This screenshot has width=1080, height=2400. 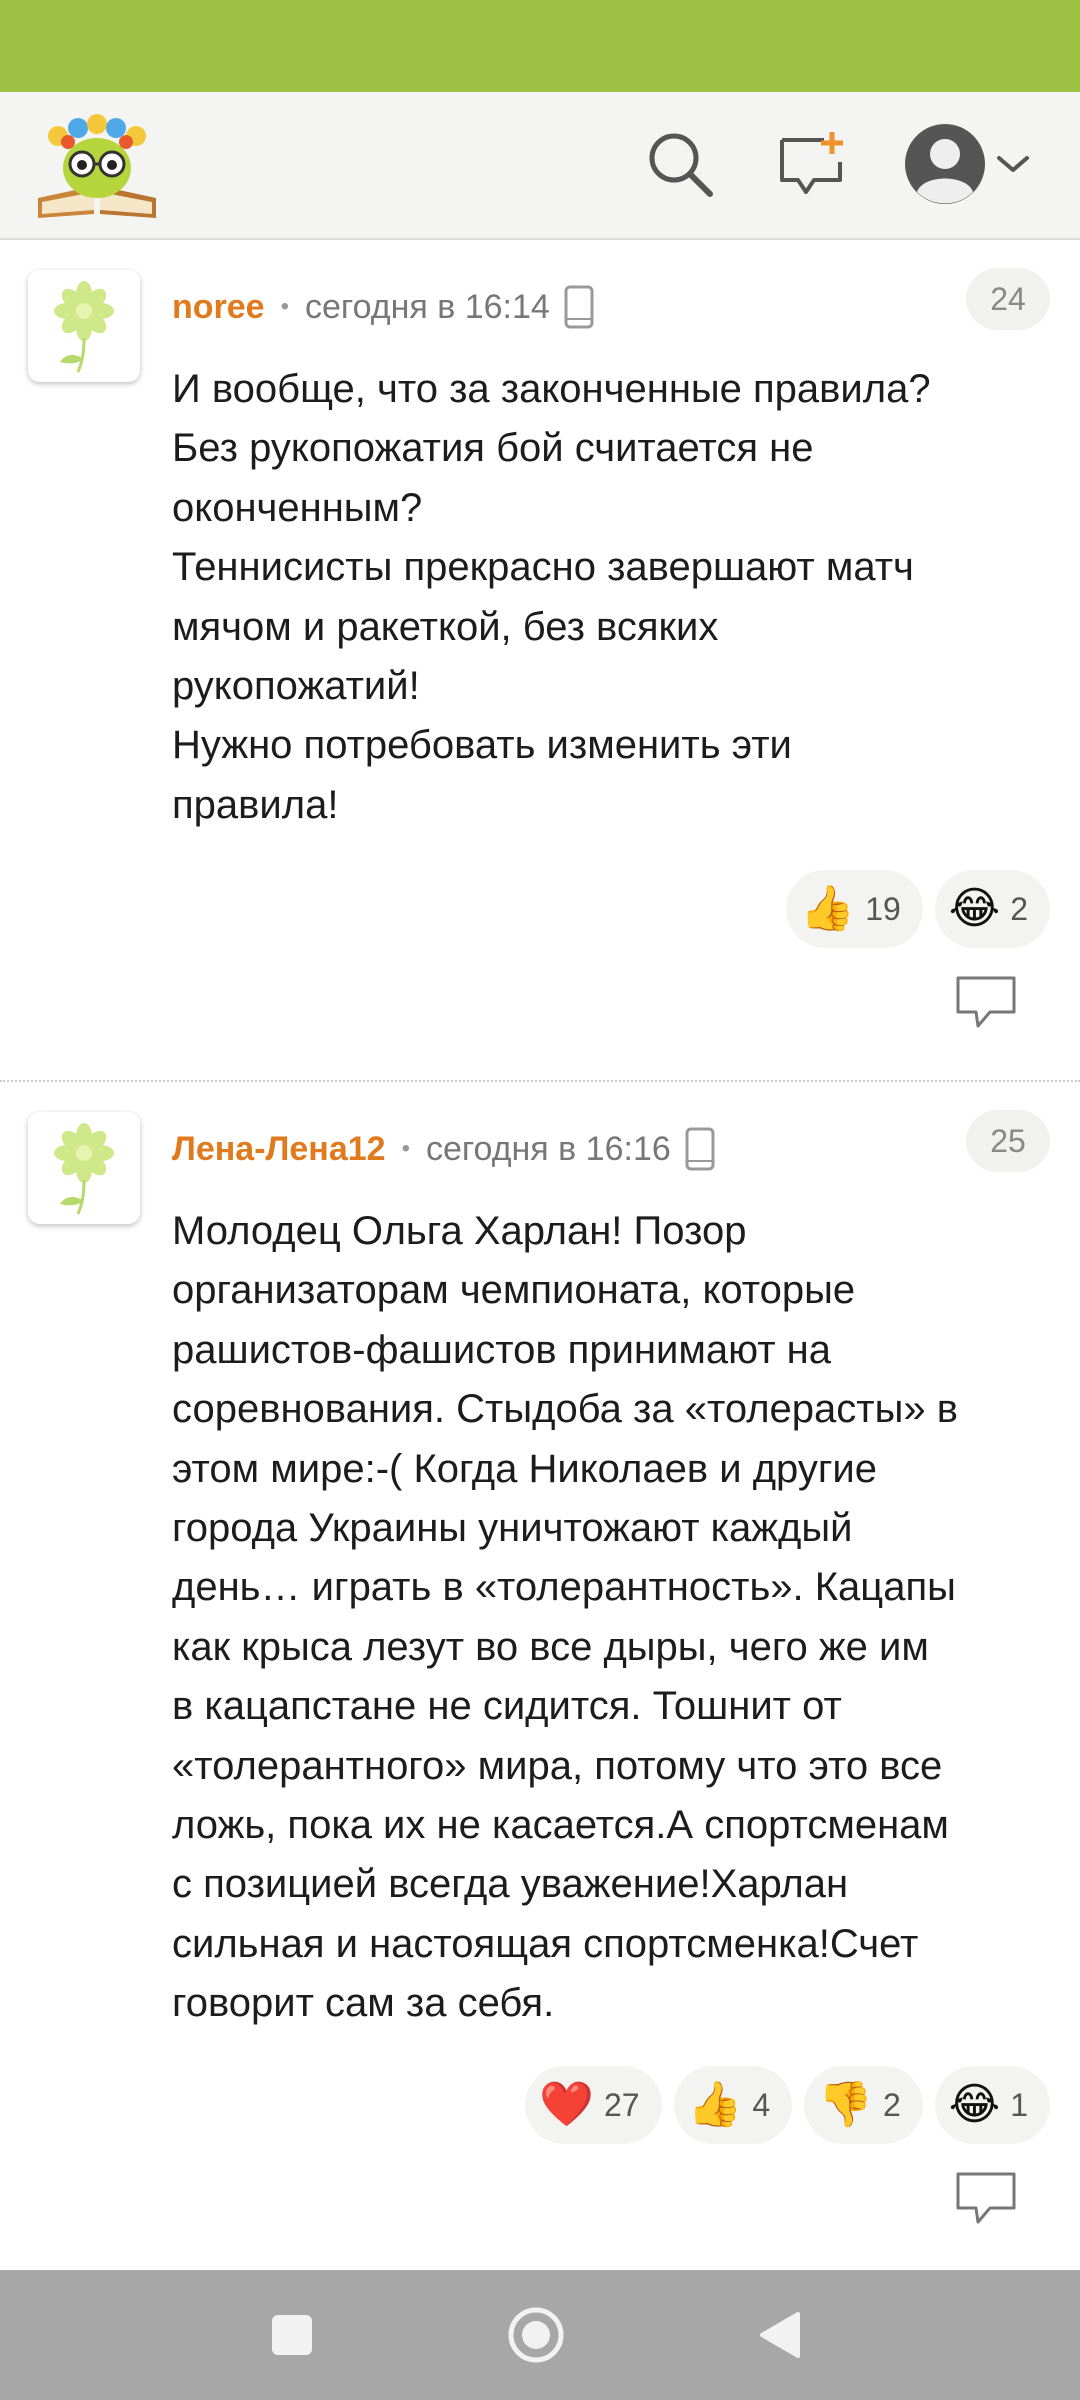 I want to click on home-button, so click(x=536, y=2335).